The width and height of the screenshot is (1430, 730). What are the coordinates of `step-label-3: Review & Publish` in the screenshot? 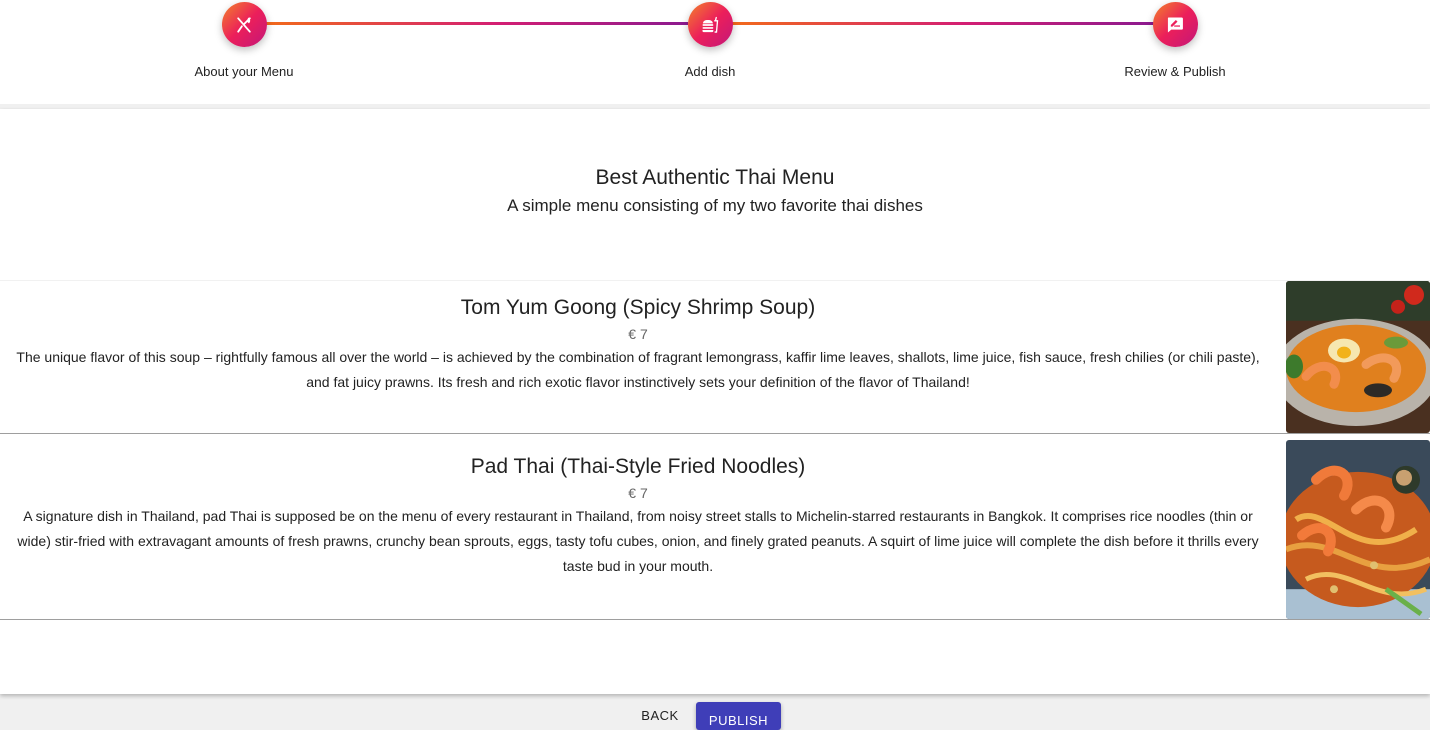 It's located at (1175, 71).